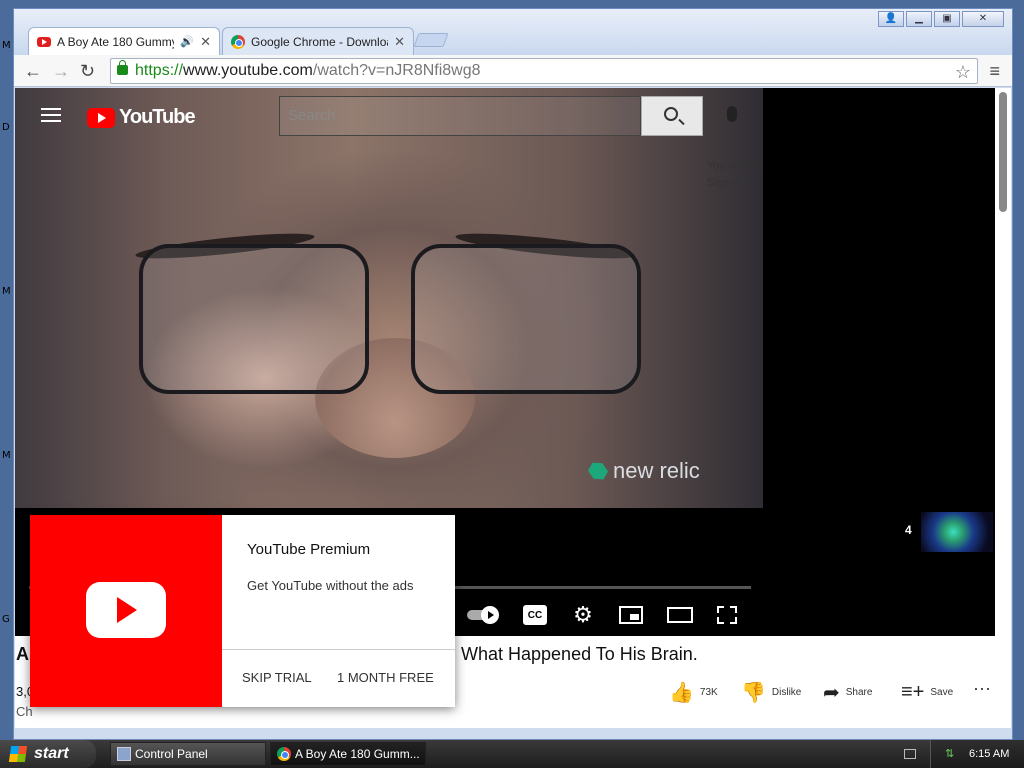 The image size is (1024, 768). Describe the element at coordinates (338, 649) in the screenshot. I see `promo-divider` at that location.